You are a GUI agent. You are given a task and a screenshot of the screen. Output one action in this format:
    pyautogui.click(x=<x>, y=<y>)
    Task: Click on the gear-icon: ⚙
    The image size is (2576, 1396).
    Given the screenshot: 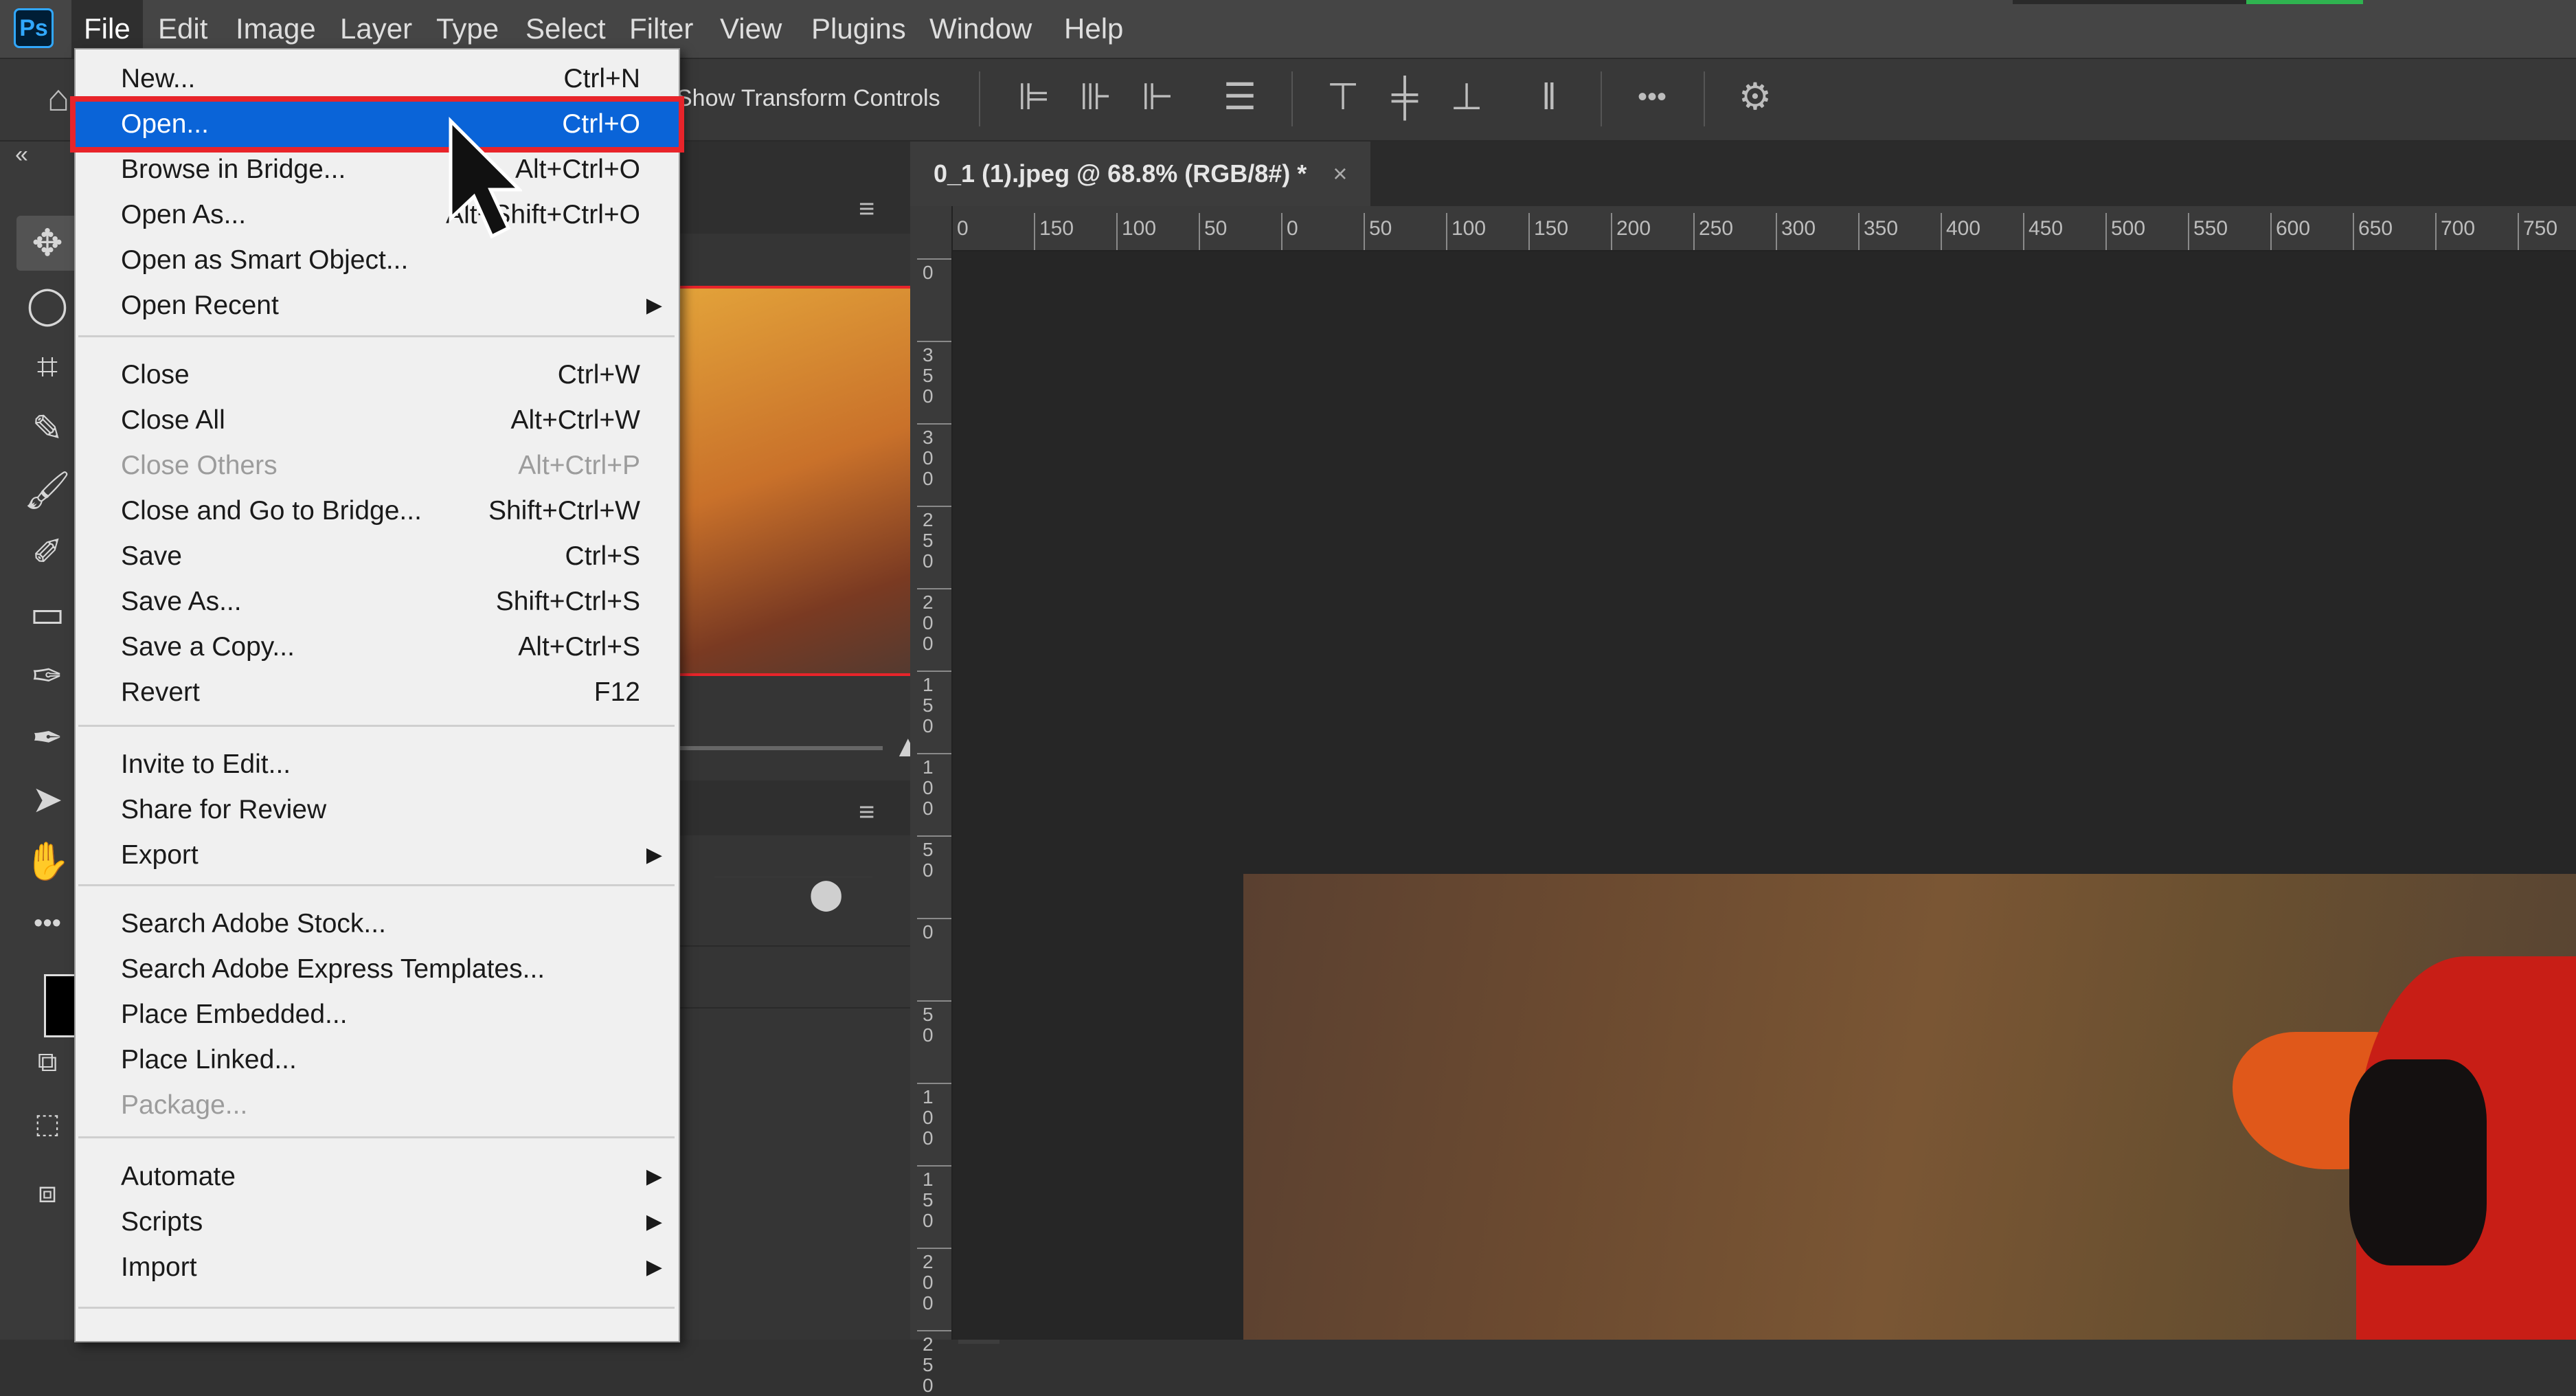 What is the action you would take?
    pyautogui.click(x=1755, y=96)
    